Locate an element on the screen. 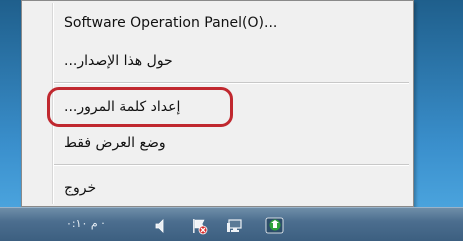 The width and height of the screenshot is (463, 241). desktop-background-left is located at coordinates (10, 103).